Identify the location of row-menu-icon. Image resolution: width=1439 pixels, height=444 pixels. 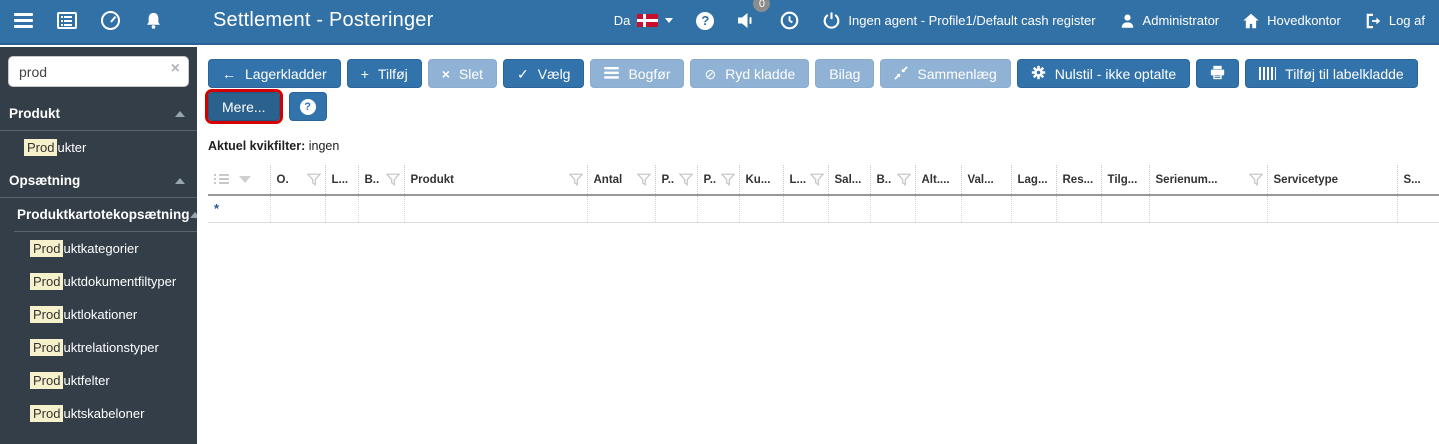
(221, 179).